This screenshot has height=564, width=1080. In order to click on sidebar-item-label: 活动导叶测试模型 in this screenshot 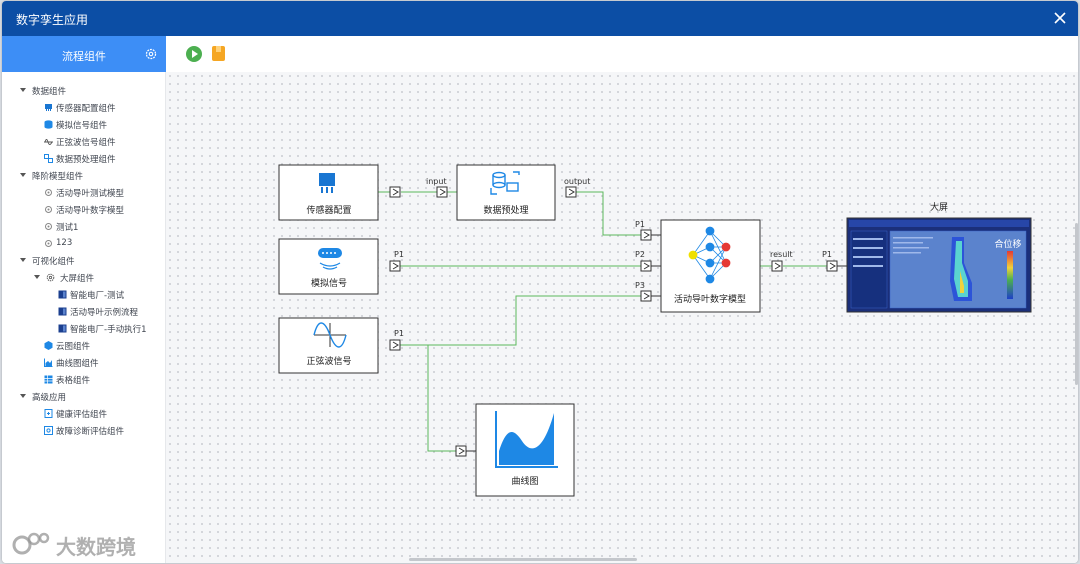, I will do `click(90, 194)`.